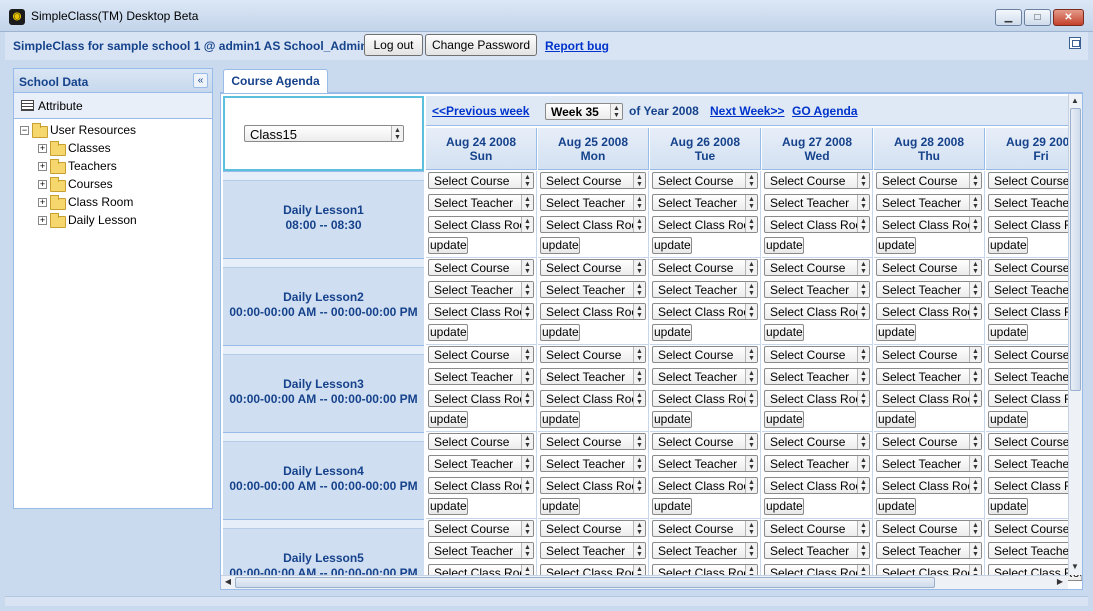 The height and width of the screenshot is (611, 1093). Describe the element at coordinates (228, 581) in the screenshot. I see `scroll-left-icon: ◀` at that location.